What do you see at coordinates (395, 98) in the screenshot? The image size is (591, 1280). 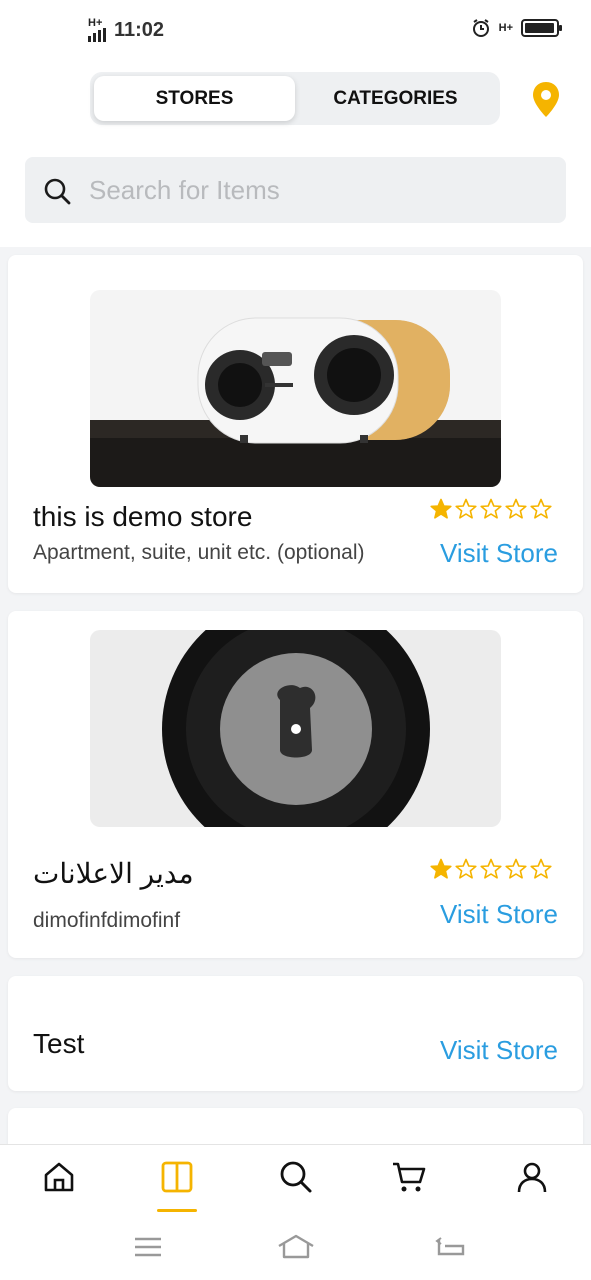 I see `tab-categories: CATEGORIES` at bounding box center [395, 98].